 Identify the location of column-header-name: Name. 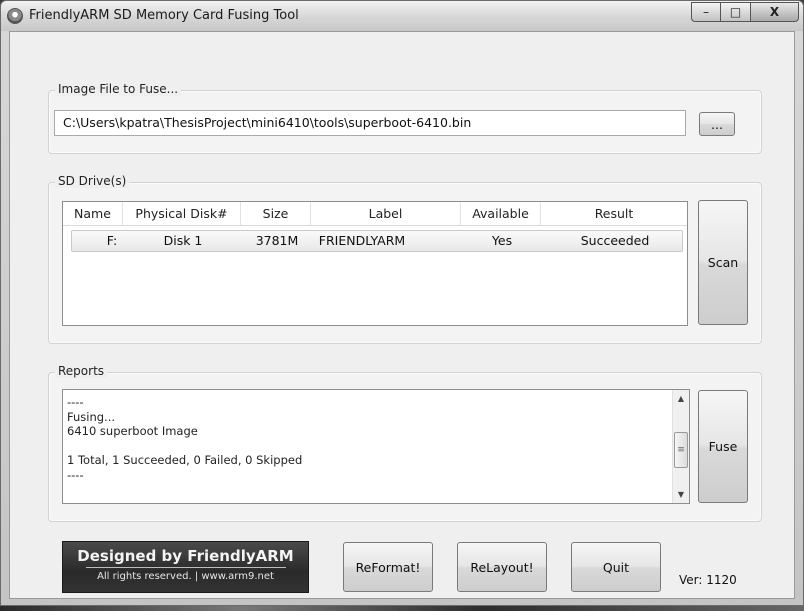
(93, 214).